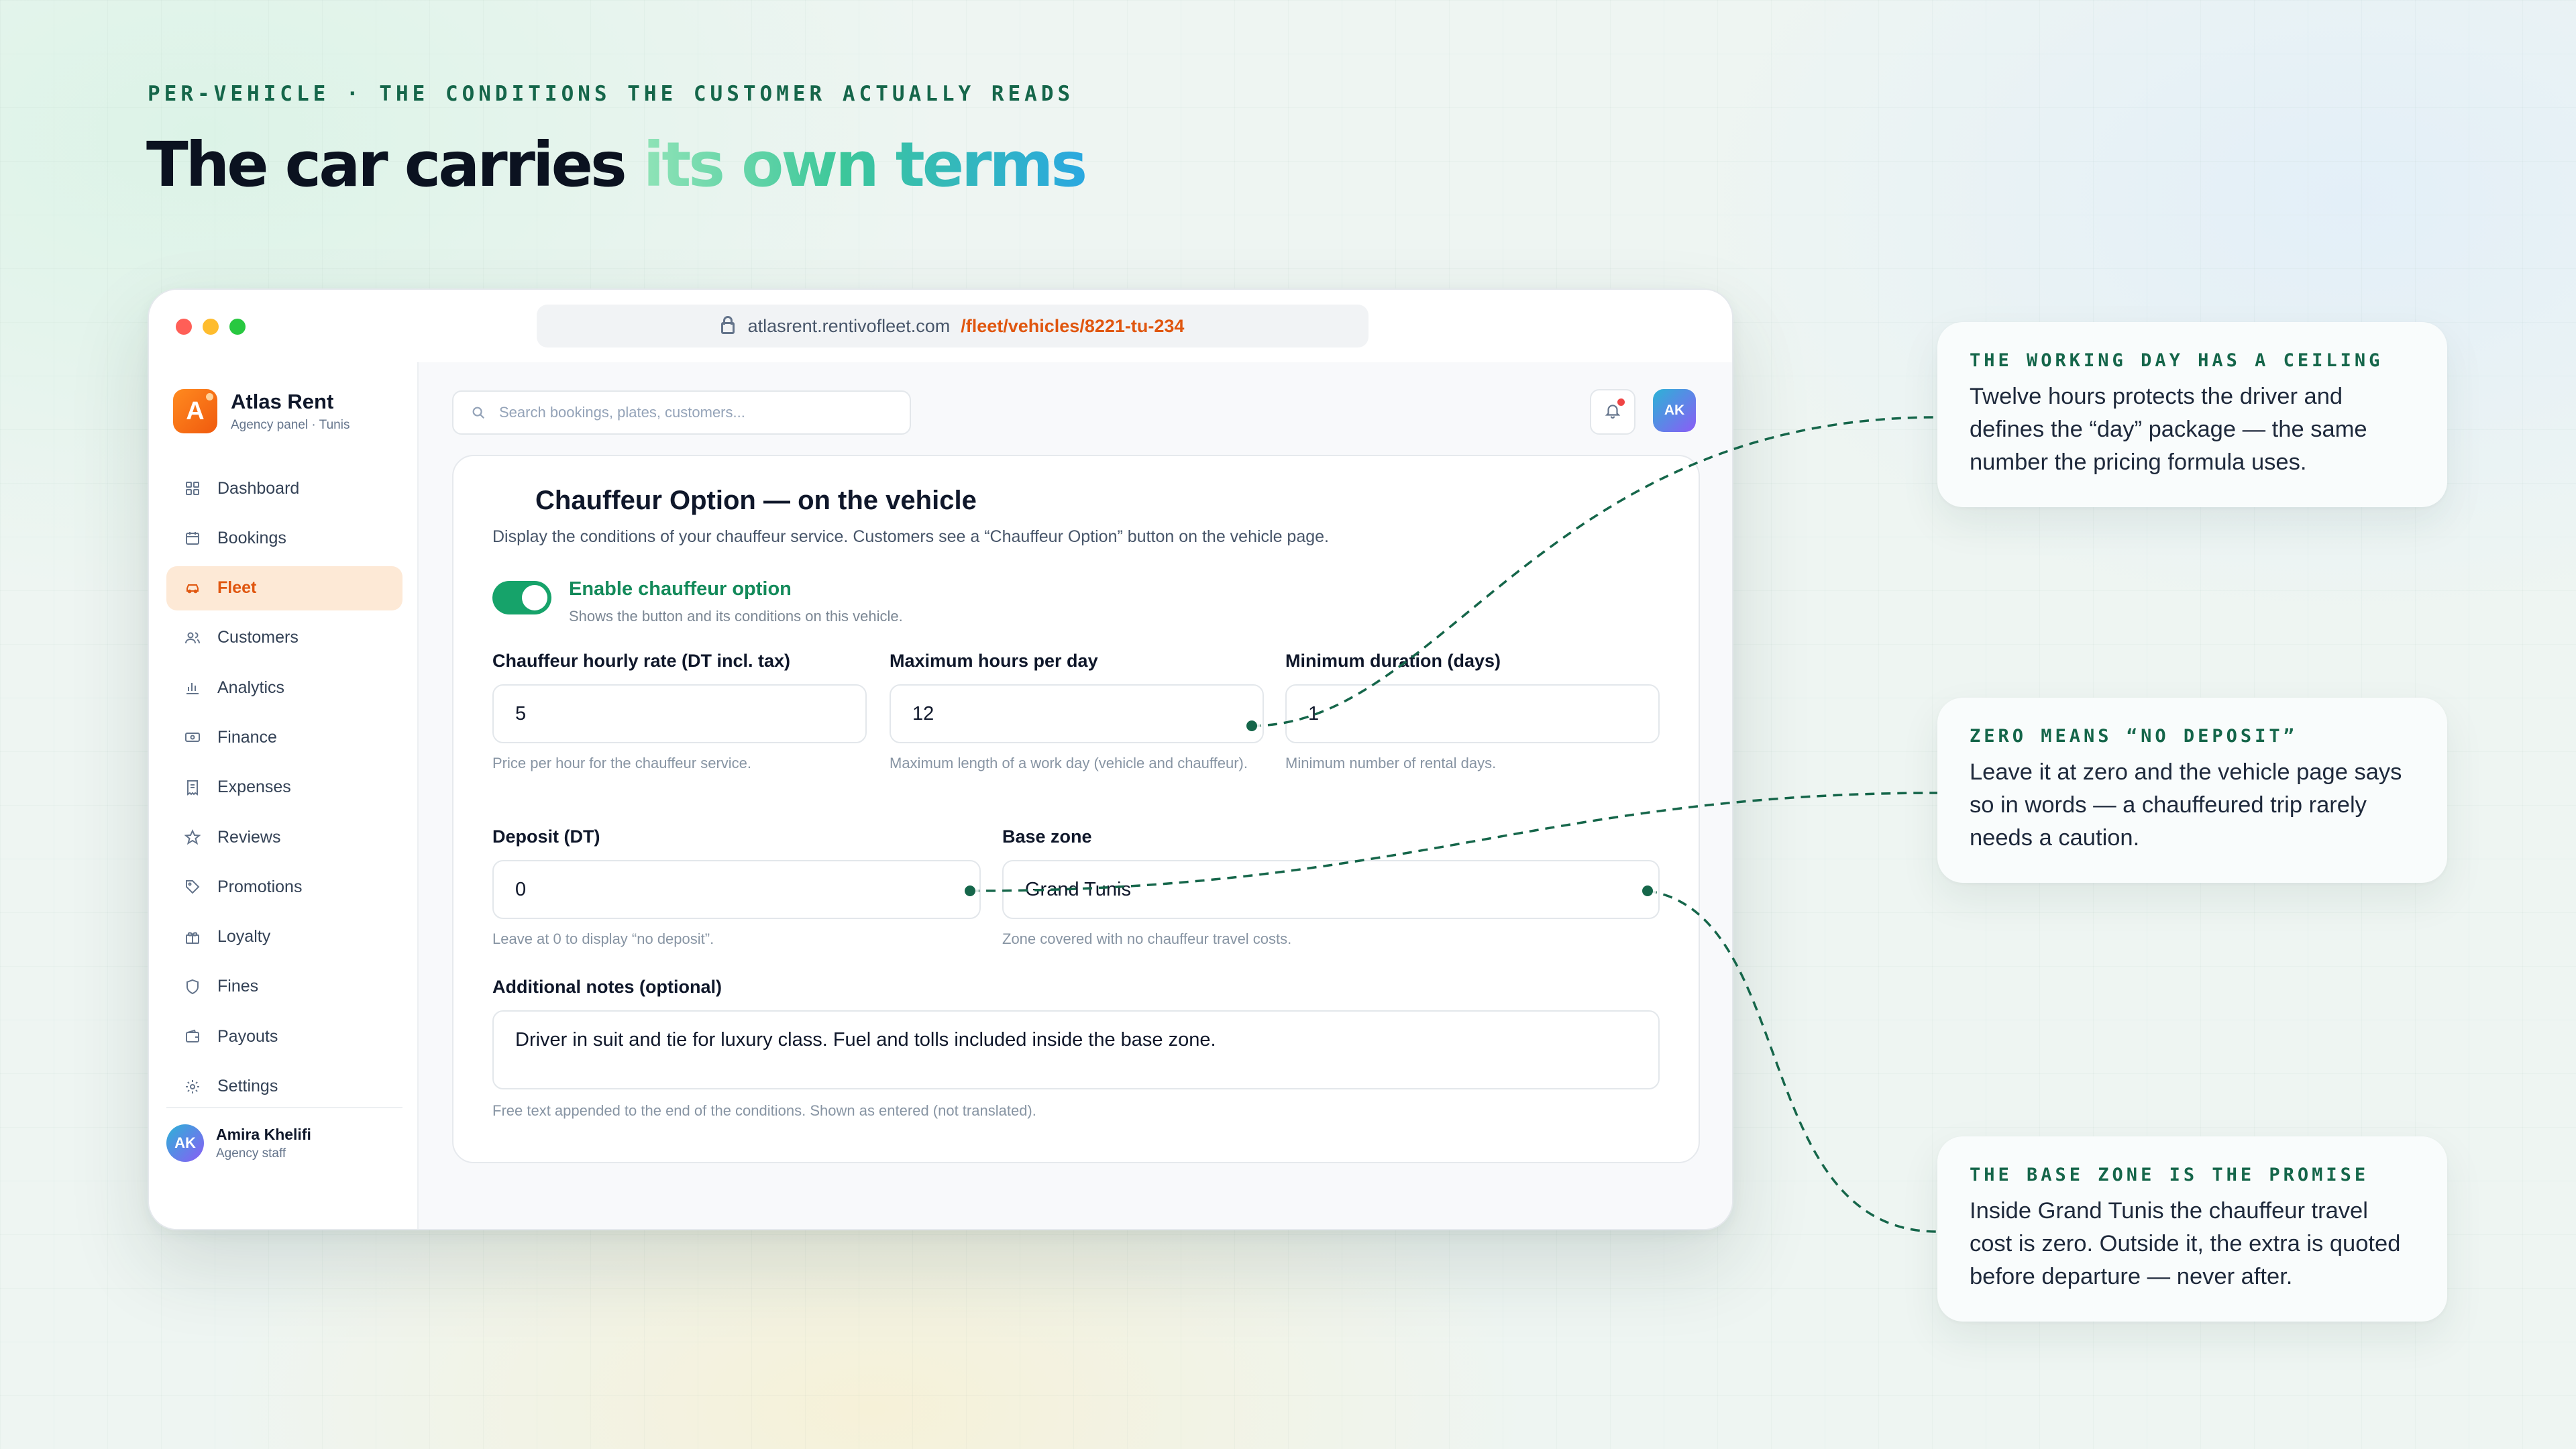  I want to click on annotation-title: THE BASE ZONE IS THE PROMISE, so click(2169, 1175).